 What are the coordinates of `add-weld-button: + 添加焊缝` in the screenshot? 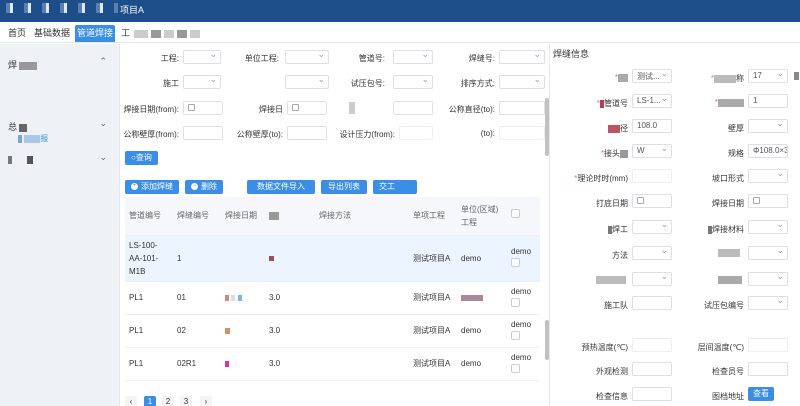 It's located at (152, 187).